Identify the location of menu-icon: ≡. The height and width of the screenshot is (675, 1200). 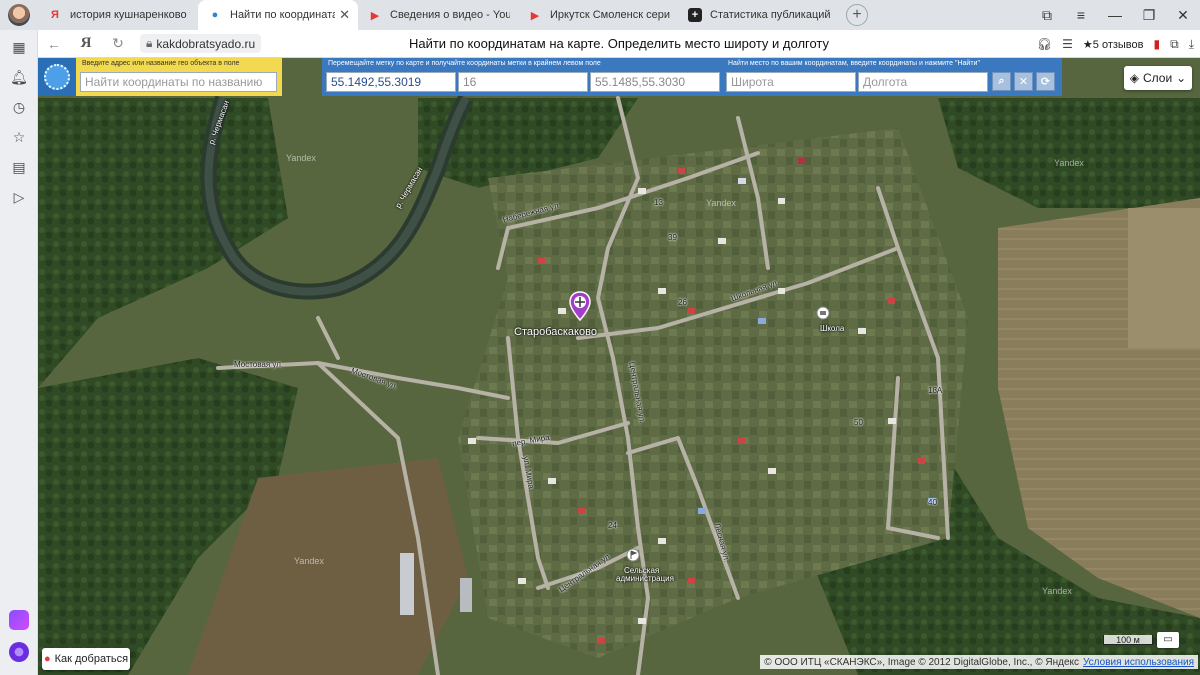
(1081, 15).